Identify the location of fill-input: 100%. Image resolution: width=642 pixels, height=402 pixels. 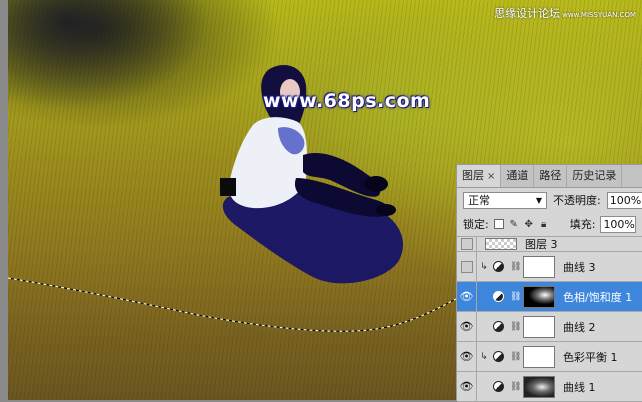
(618, 224).